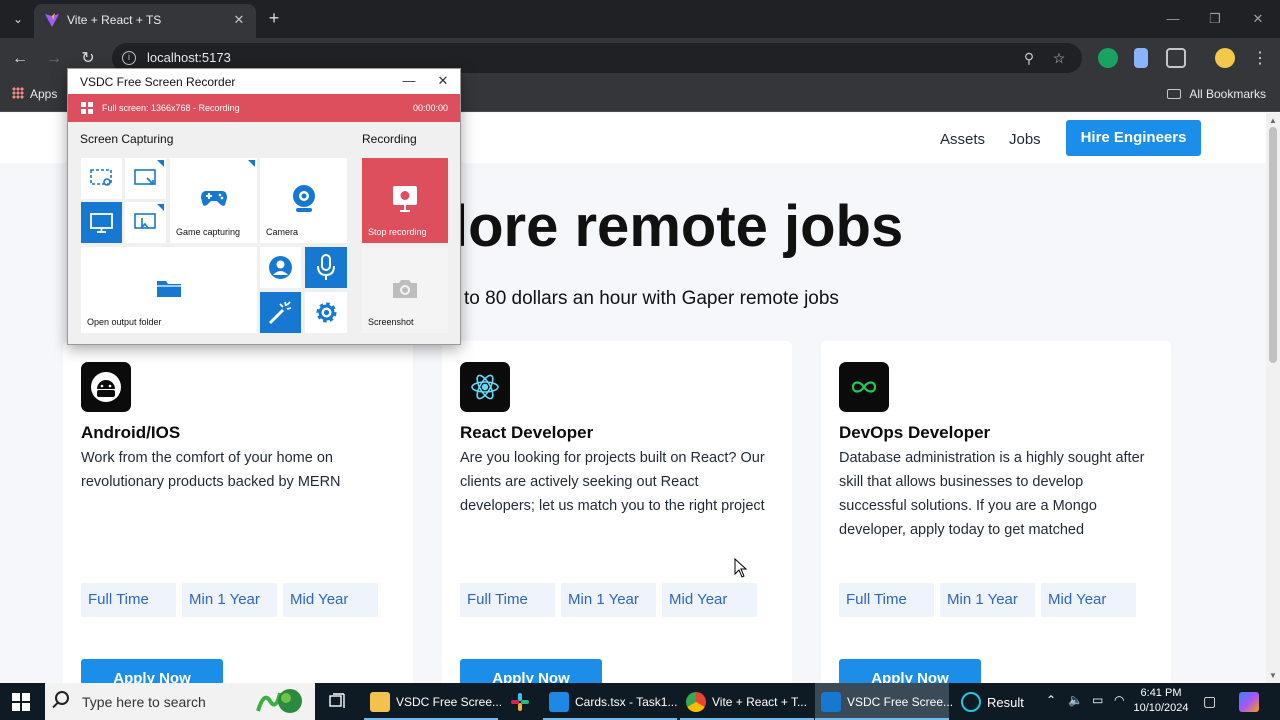 Image resolution: width=1280 pixels, height=720 pixels. I want to click on volume-icon: 🔈, so click(1075, 700).